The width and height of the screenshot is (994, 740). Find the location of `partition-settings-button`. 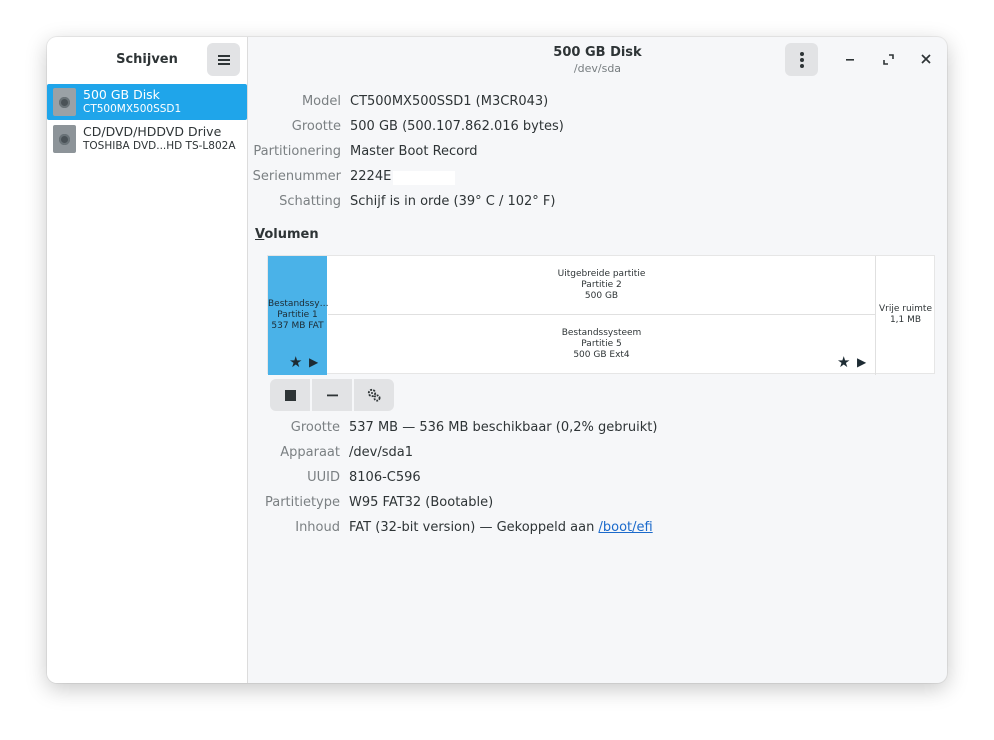

partition-settings-button is located at coordinates (374, 395).